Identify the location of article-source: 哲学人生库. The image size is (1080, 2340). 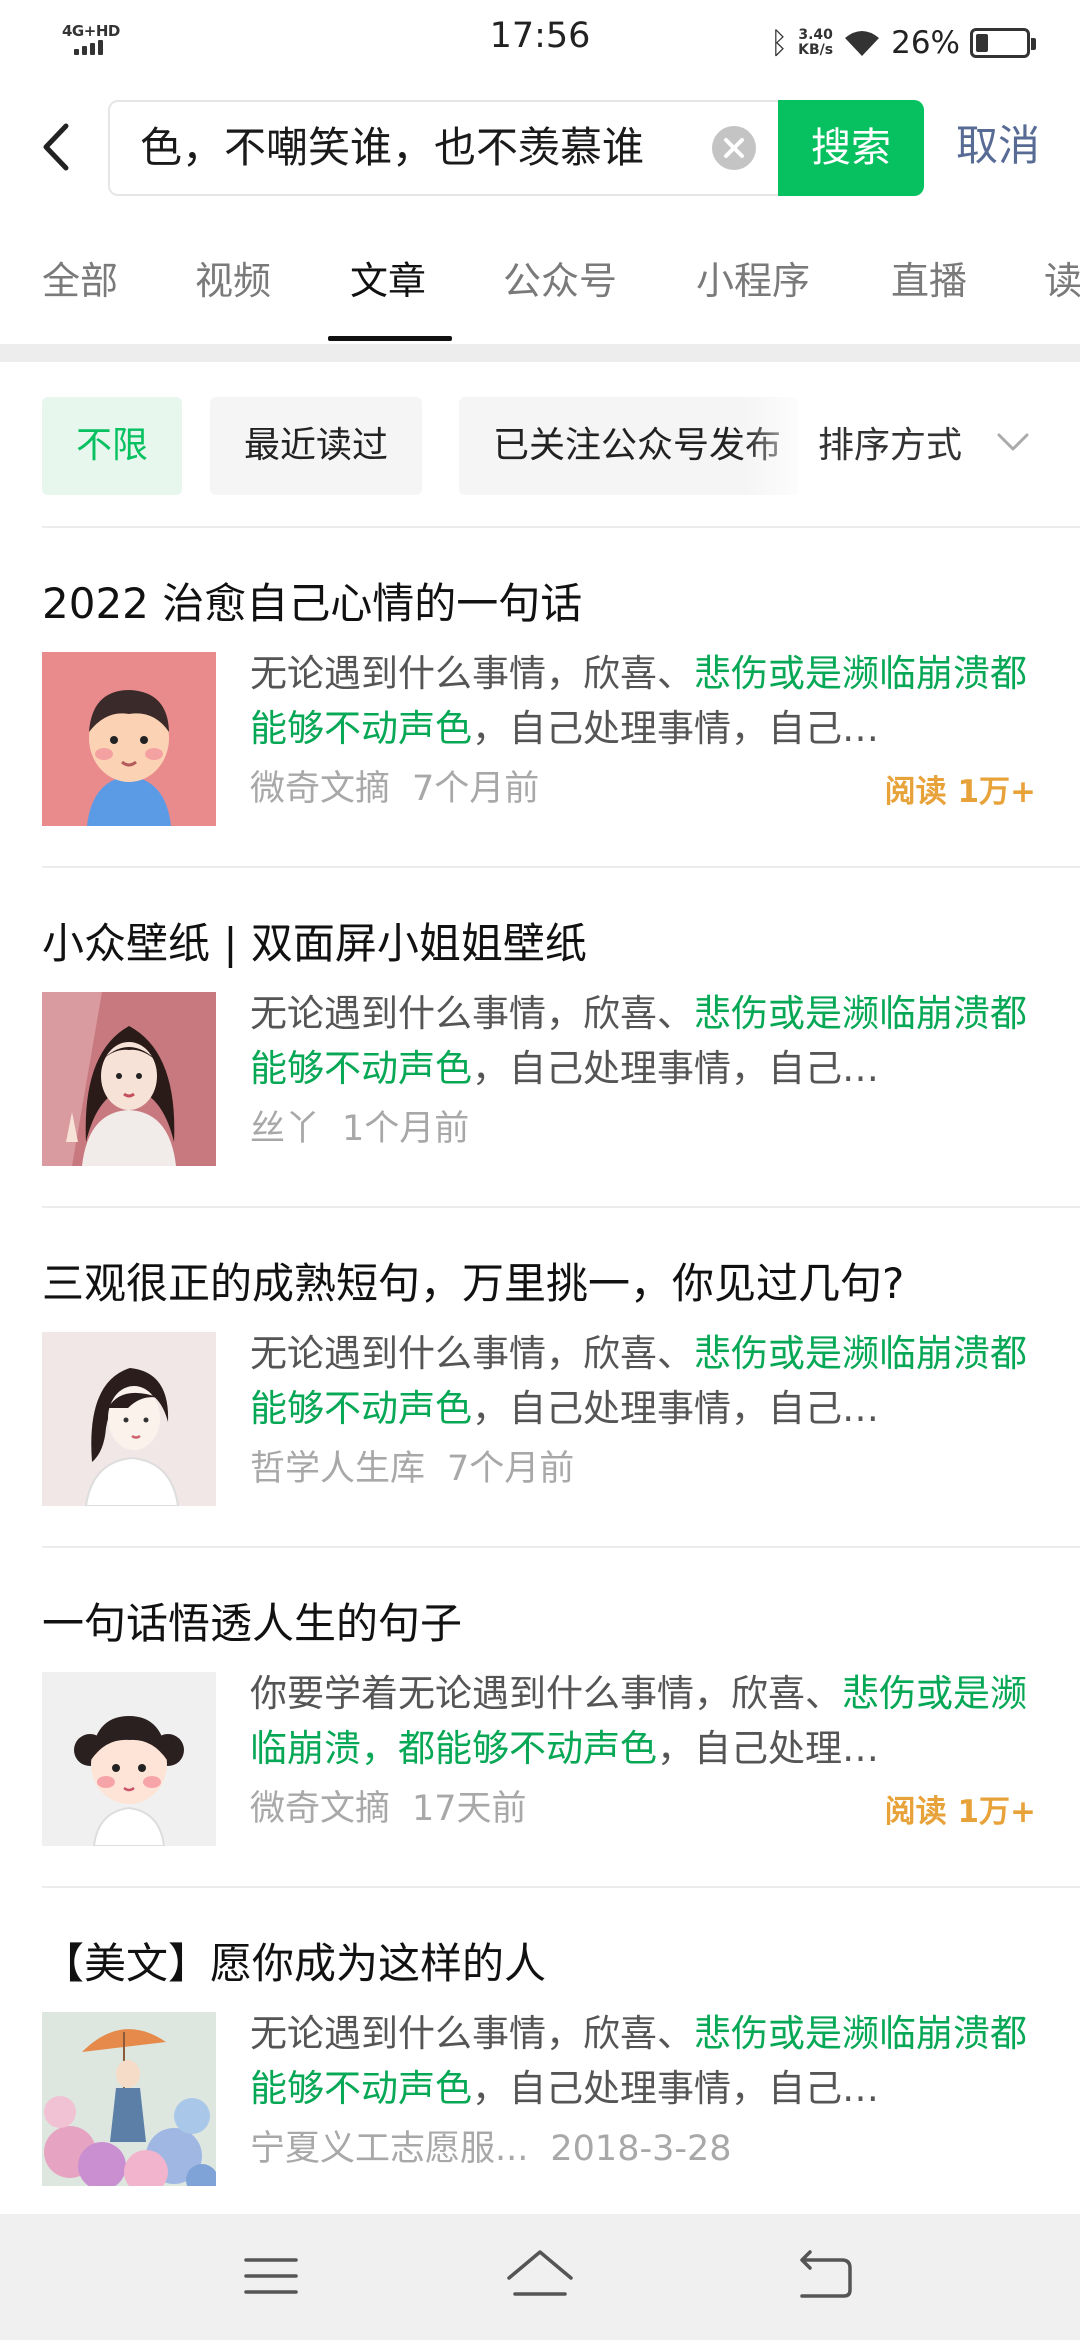
(337, 1469).